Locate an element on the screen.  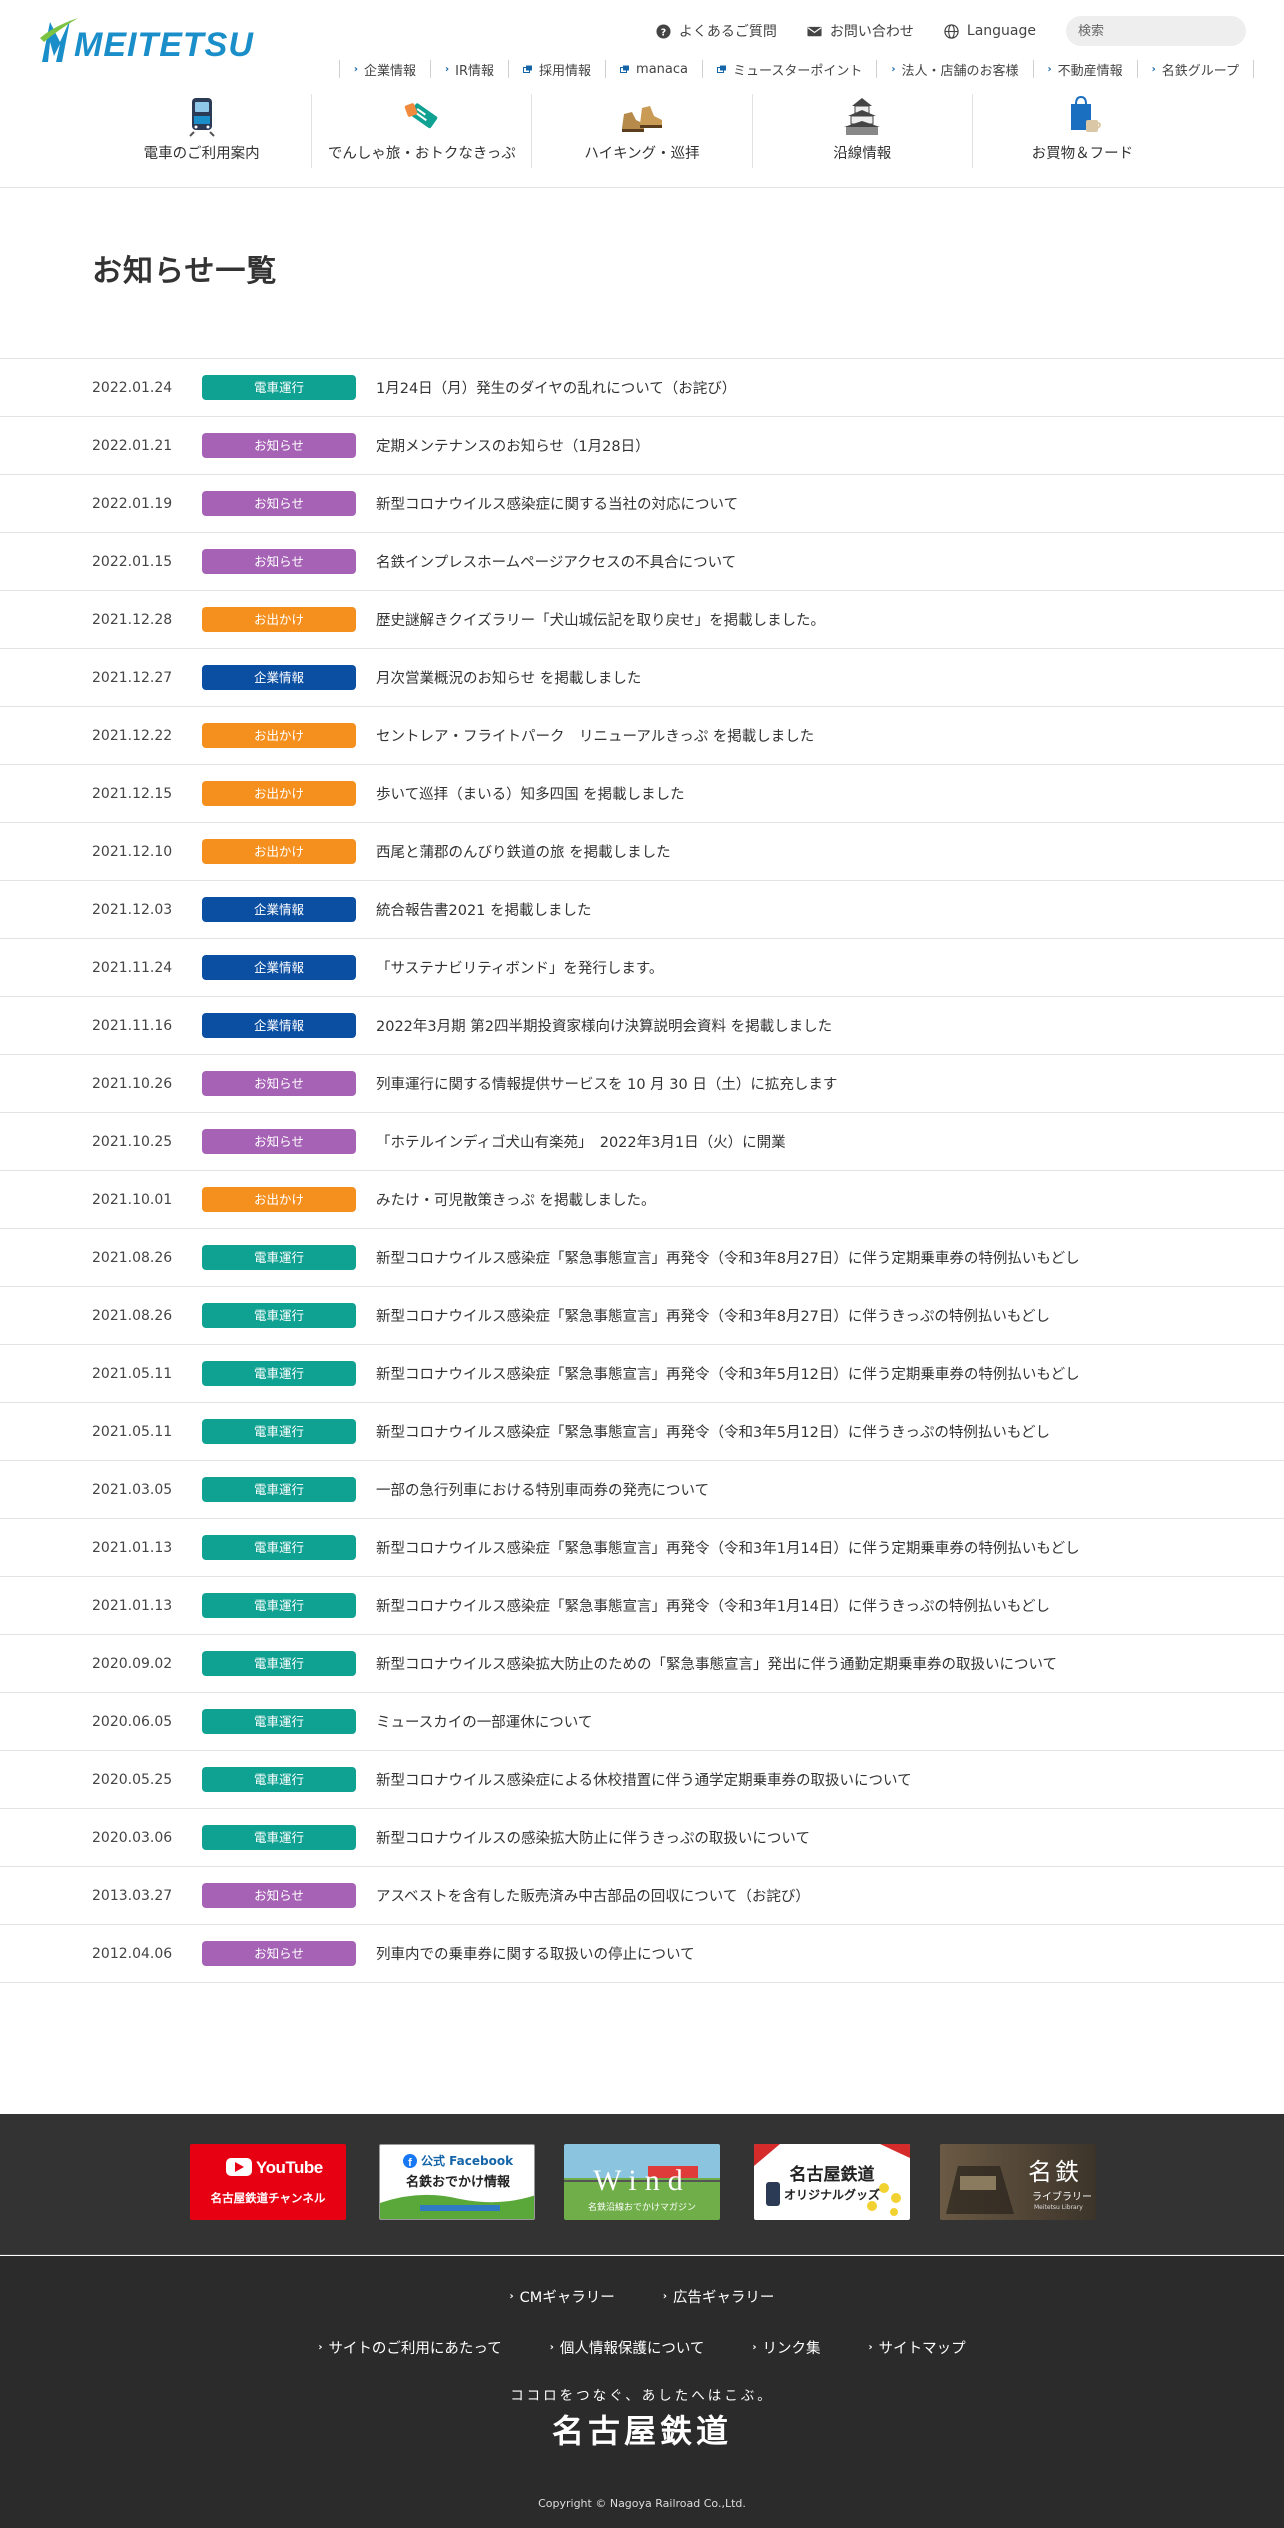
news-title: 1月24日（月）発生のダイヤの乱れについて（お詫び） is located at coordinates (556, 389).